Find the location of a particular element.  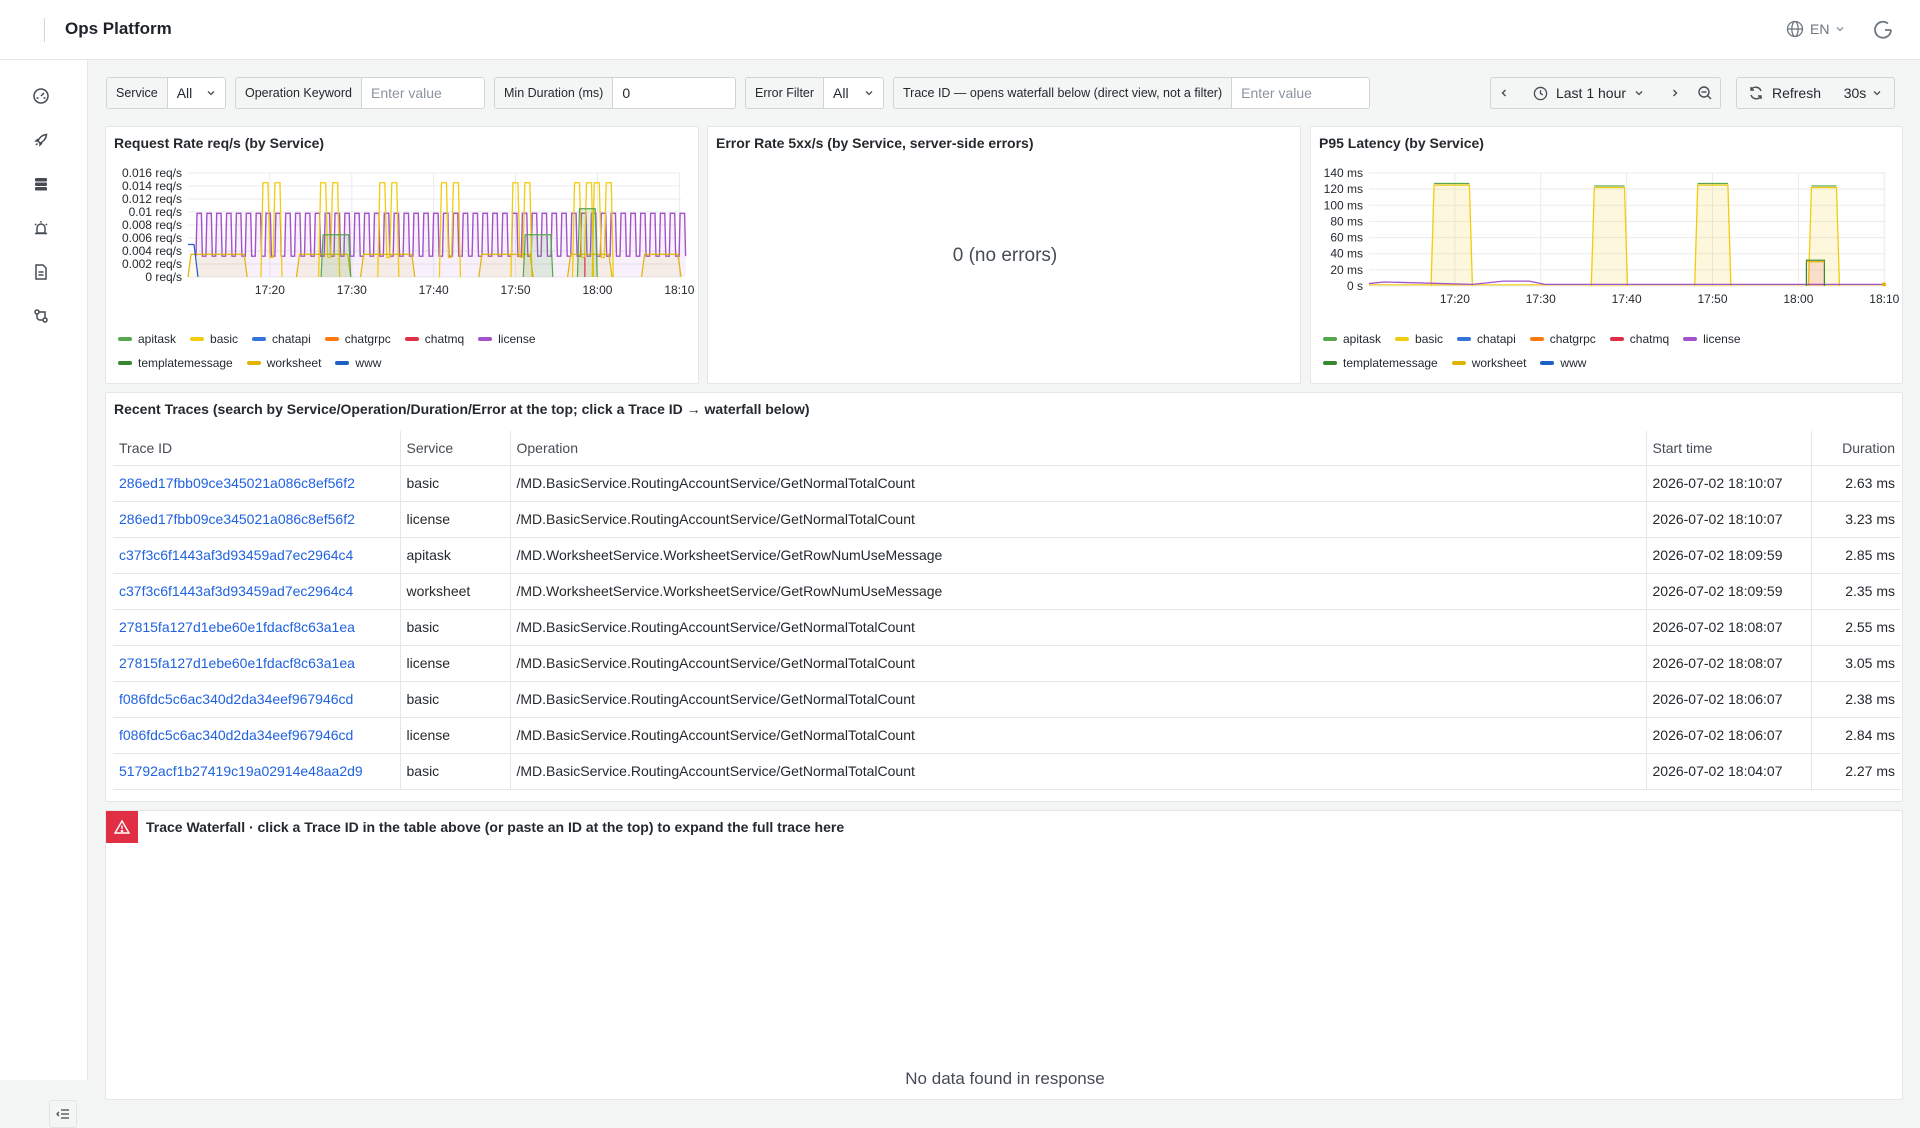

refresh-interval-select: 30s is located at coordinates (1863, 93).